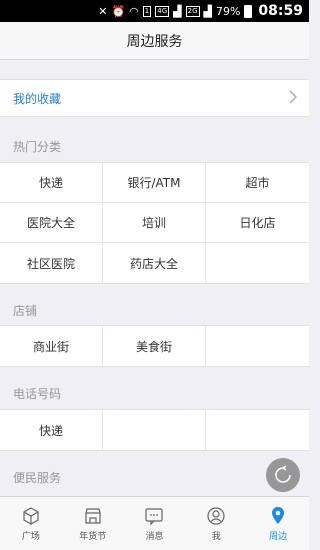  I want to click on refresh-button, so click(283, 475).